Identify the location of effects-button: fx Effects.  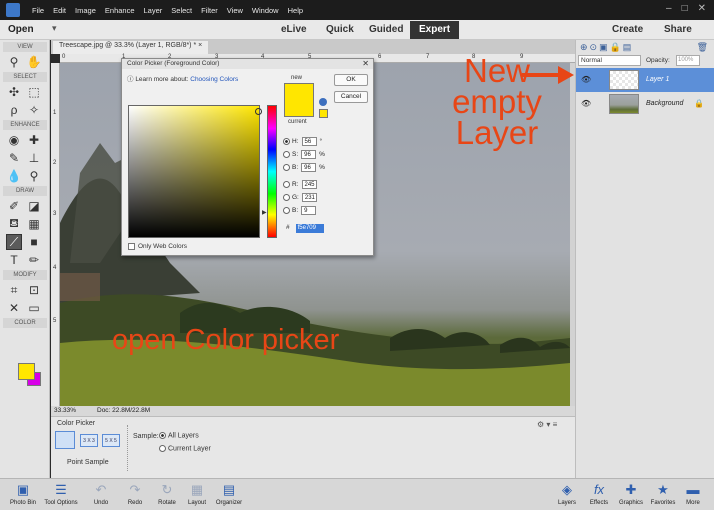
(599, 494).